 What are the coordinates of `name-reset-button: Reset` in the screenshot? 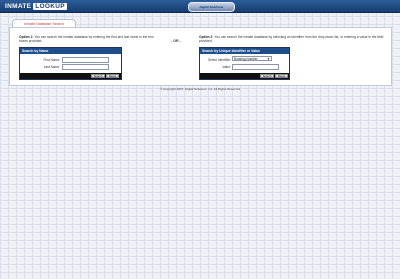 It's located at (112, 76).